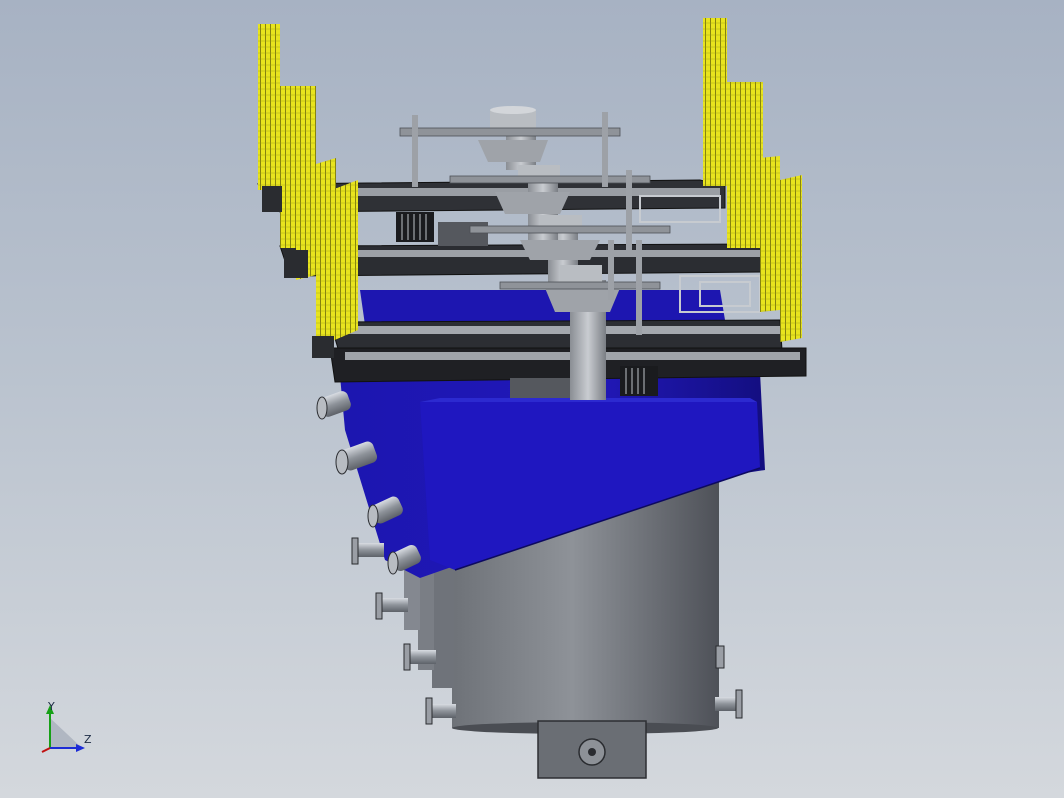  Describe the element at coordinates (88, 739) in the screenshot. I see `axis-z-label: Z` at that location.